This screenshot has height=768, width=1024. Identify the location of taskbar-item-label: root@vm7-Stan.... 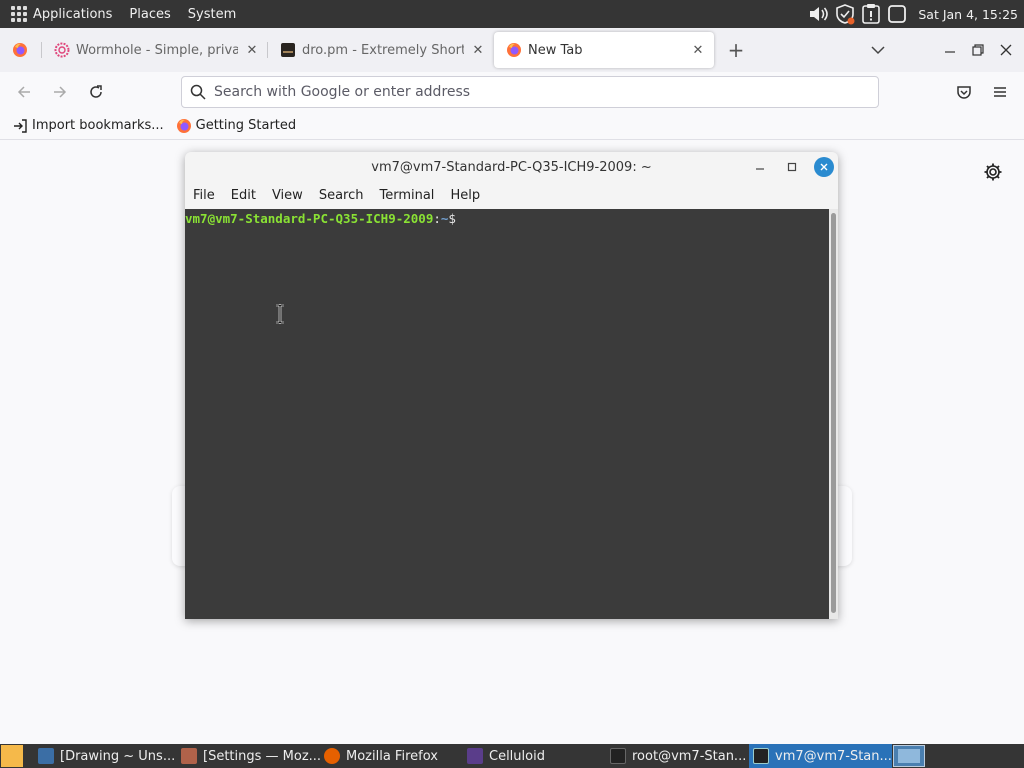
(689, 756).